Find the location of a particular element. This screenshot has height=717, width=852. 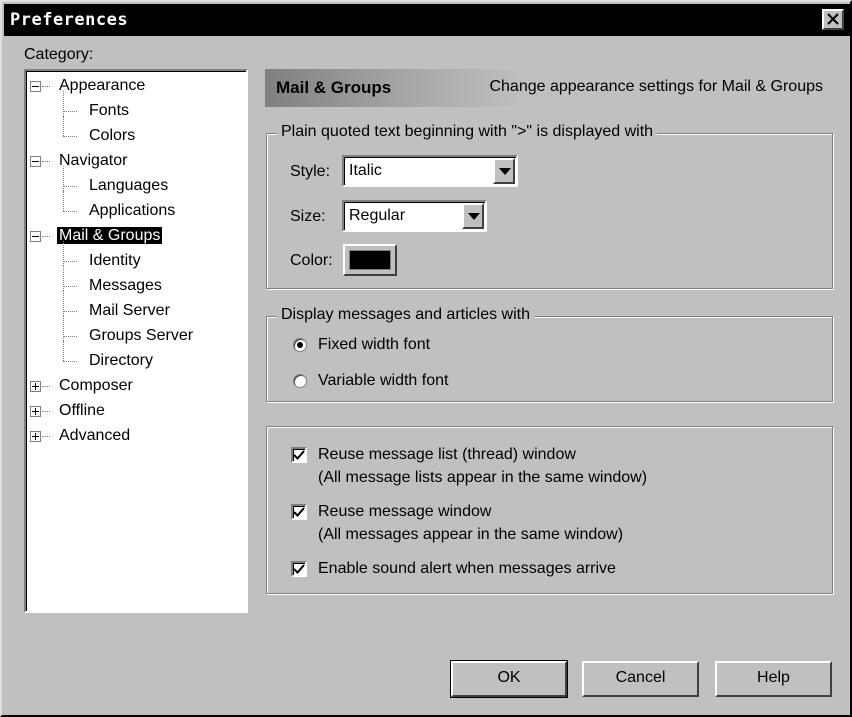

fixed-width-label: Fixed width font is located at coordinates (374, 345).